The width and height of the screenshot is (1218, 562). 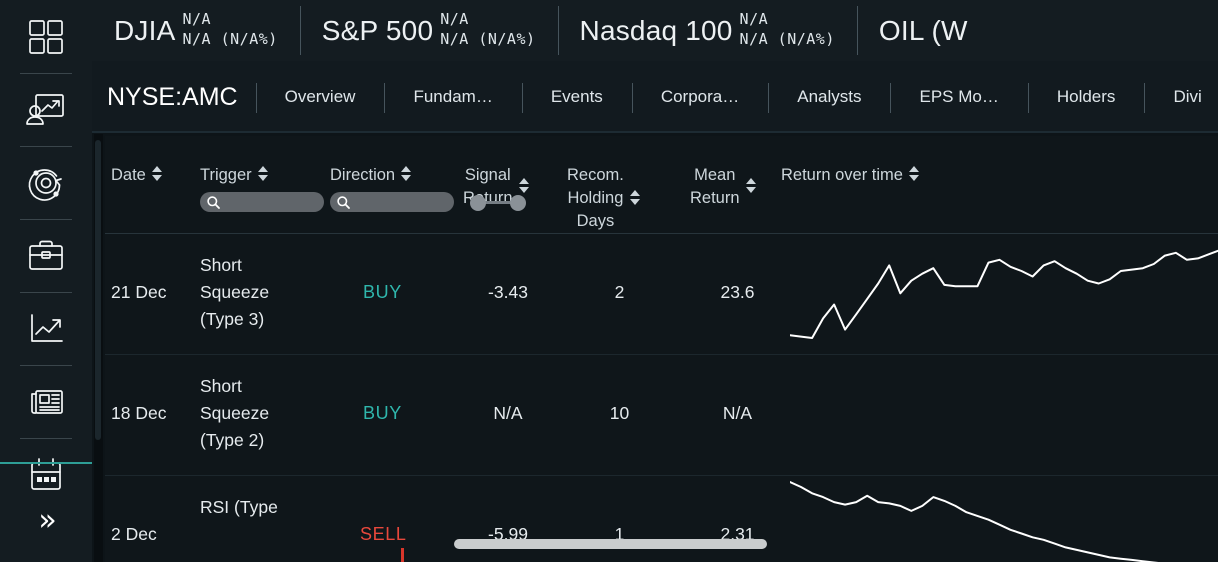 I want to click on tab-analysts: Analysts, so click(x=829, y=97).